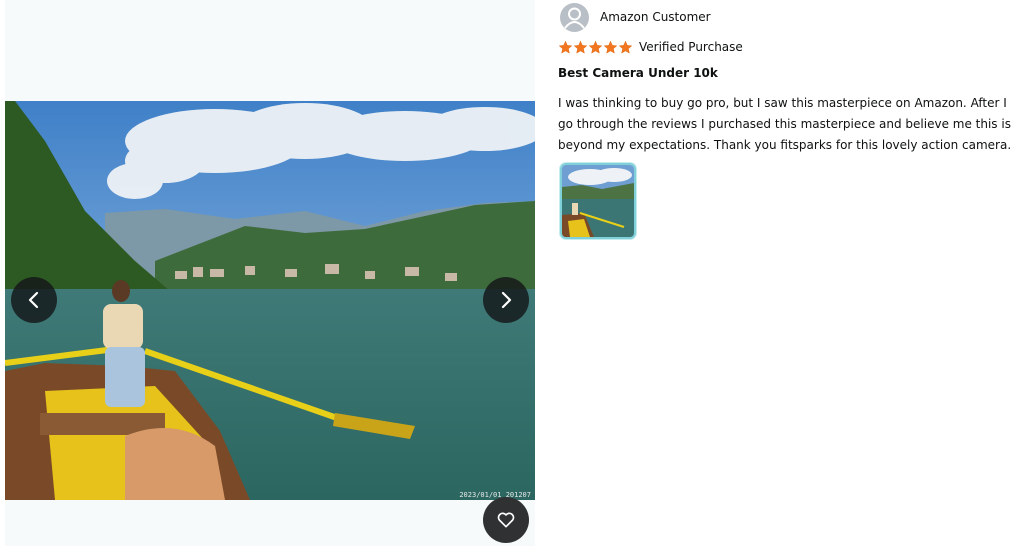 The image size is (1024, 546). I want to click on rating-row: Verified Purchase, so click(650, 47).